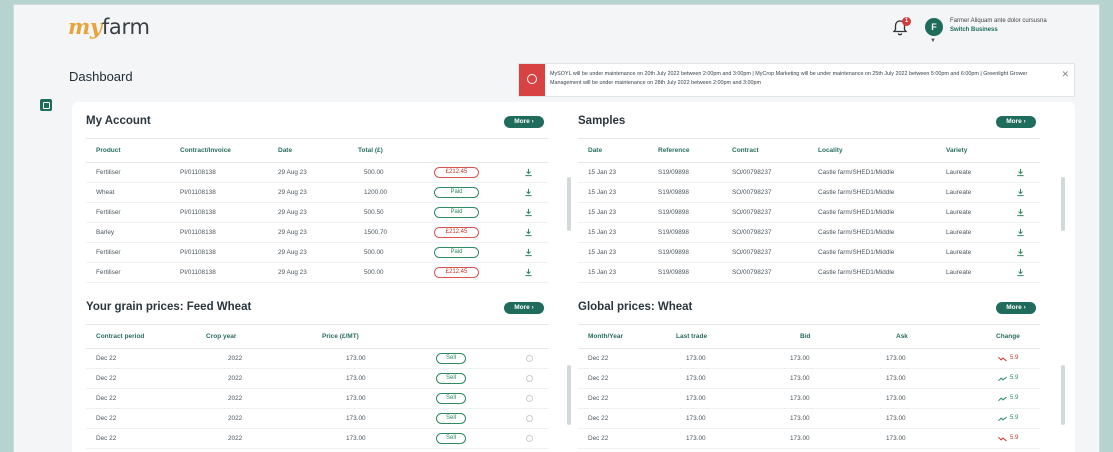 This screenshot has height=452, width=1113. I want to click on column-header: Contract/Invoice, so click(205, 150).